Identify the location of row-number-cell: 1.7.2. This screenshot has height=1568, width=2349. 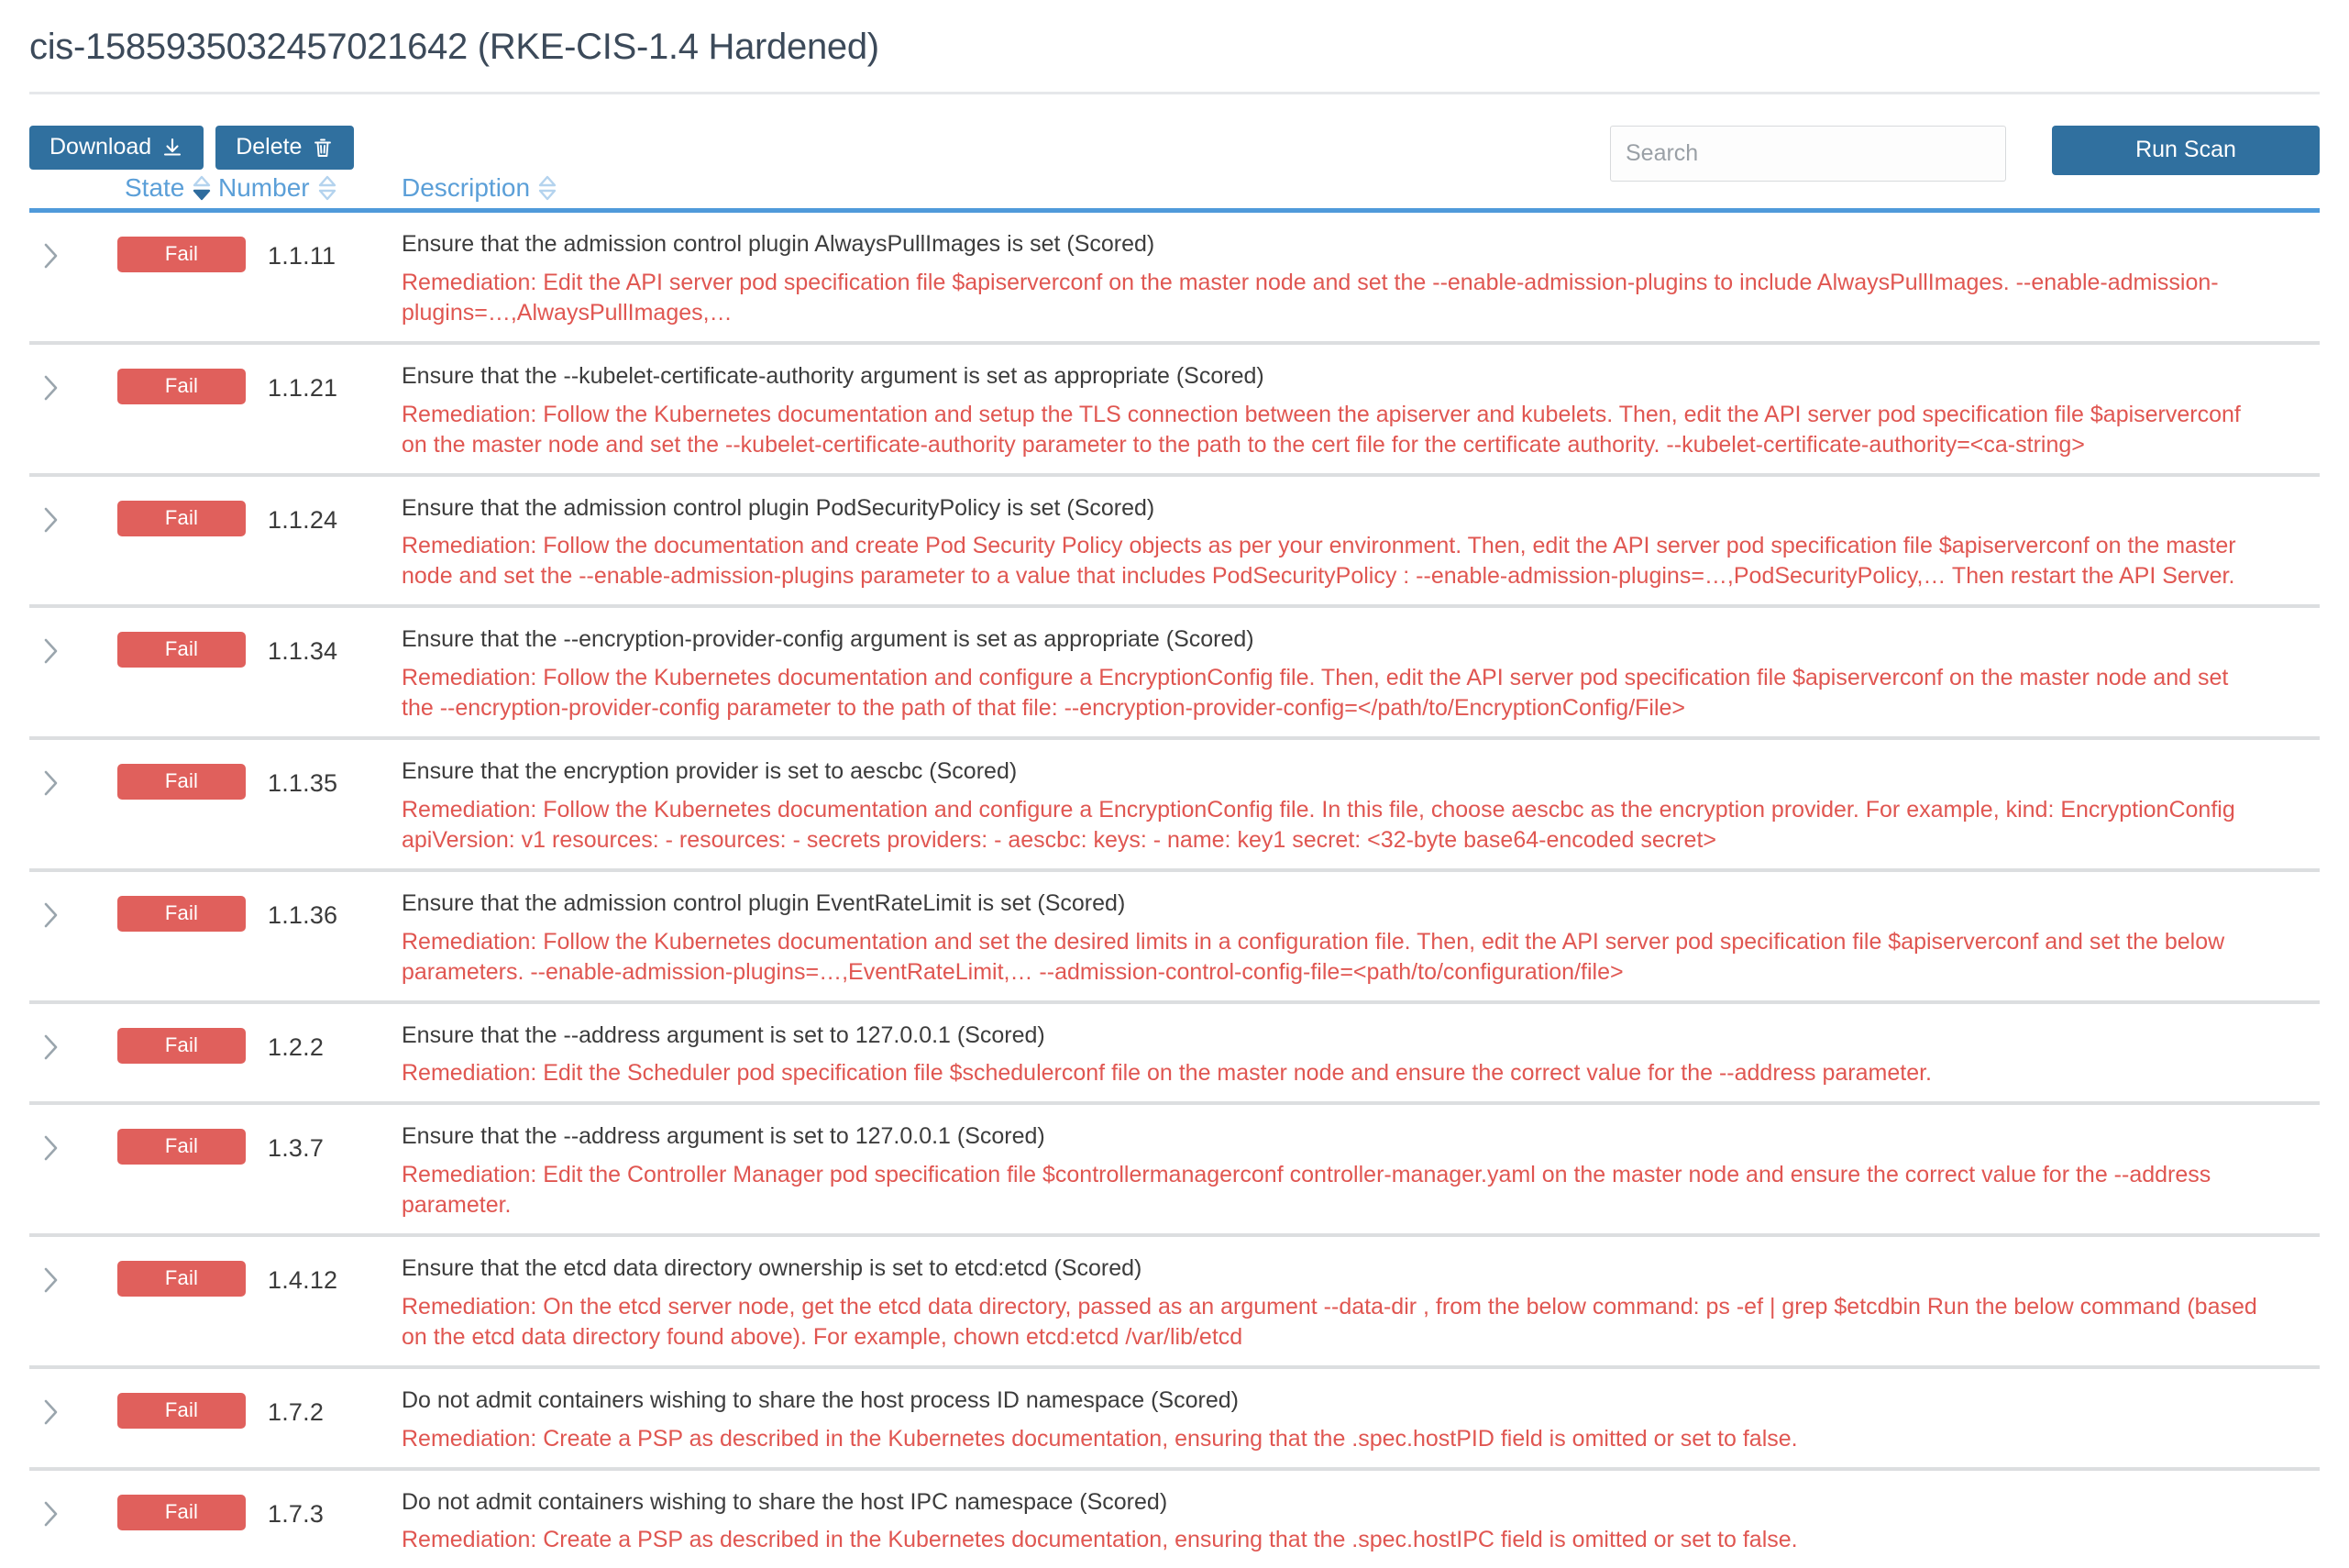
(310, 1405).